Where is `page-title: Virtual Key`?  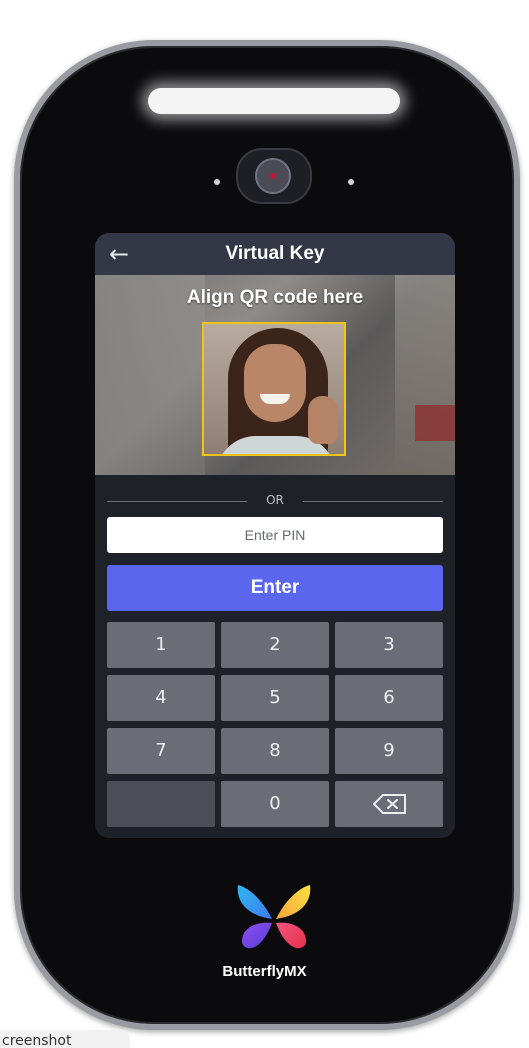 page-title: Virtual Key is located at coordinates (275, 253).